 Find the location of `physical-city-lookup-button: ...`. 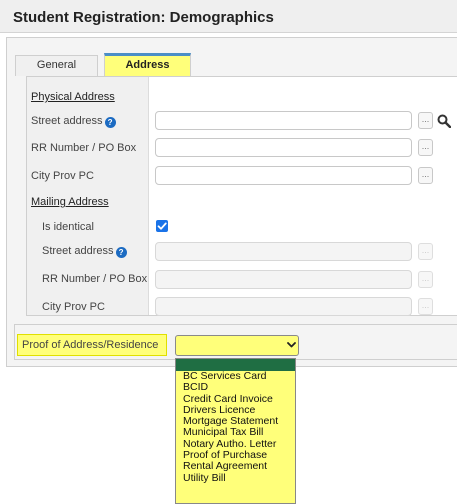

physical-city-lookup-button: ... is located at coordinates (425, 175).